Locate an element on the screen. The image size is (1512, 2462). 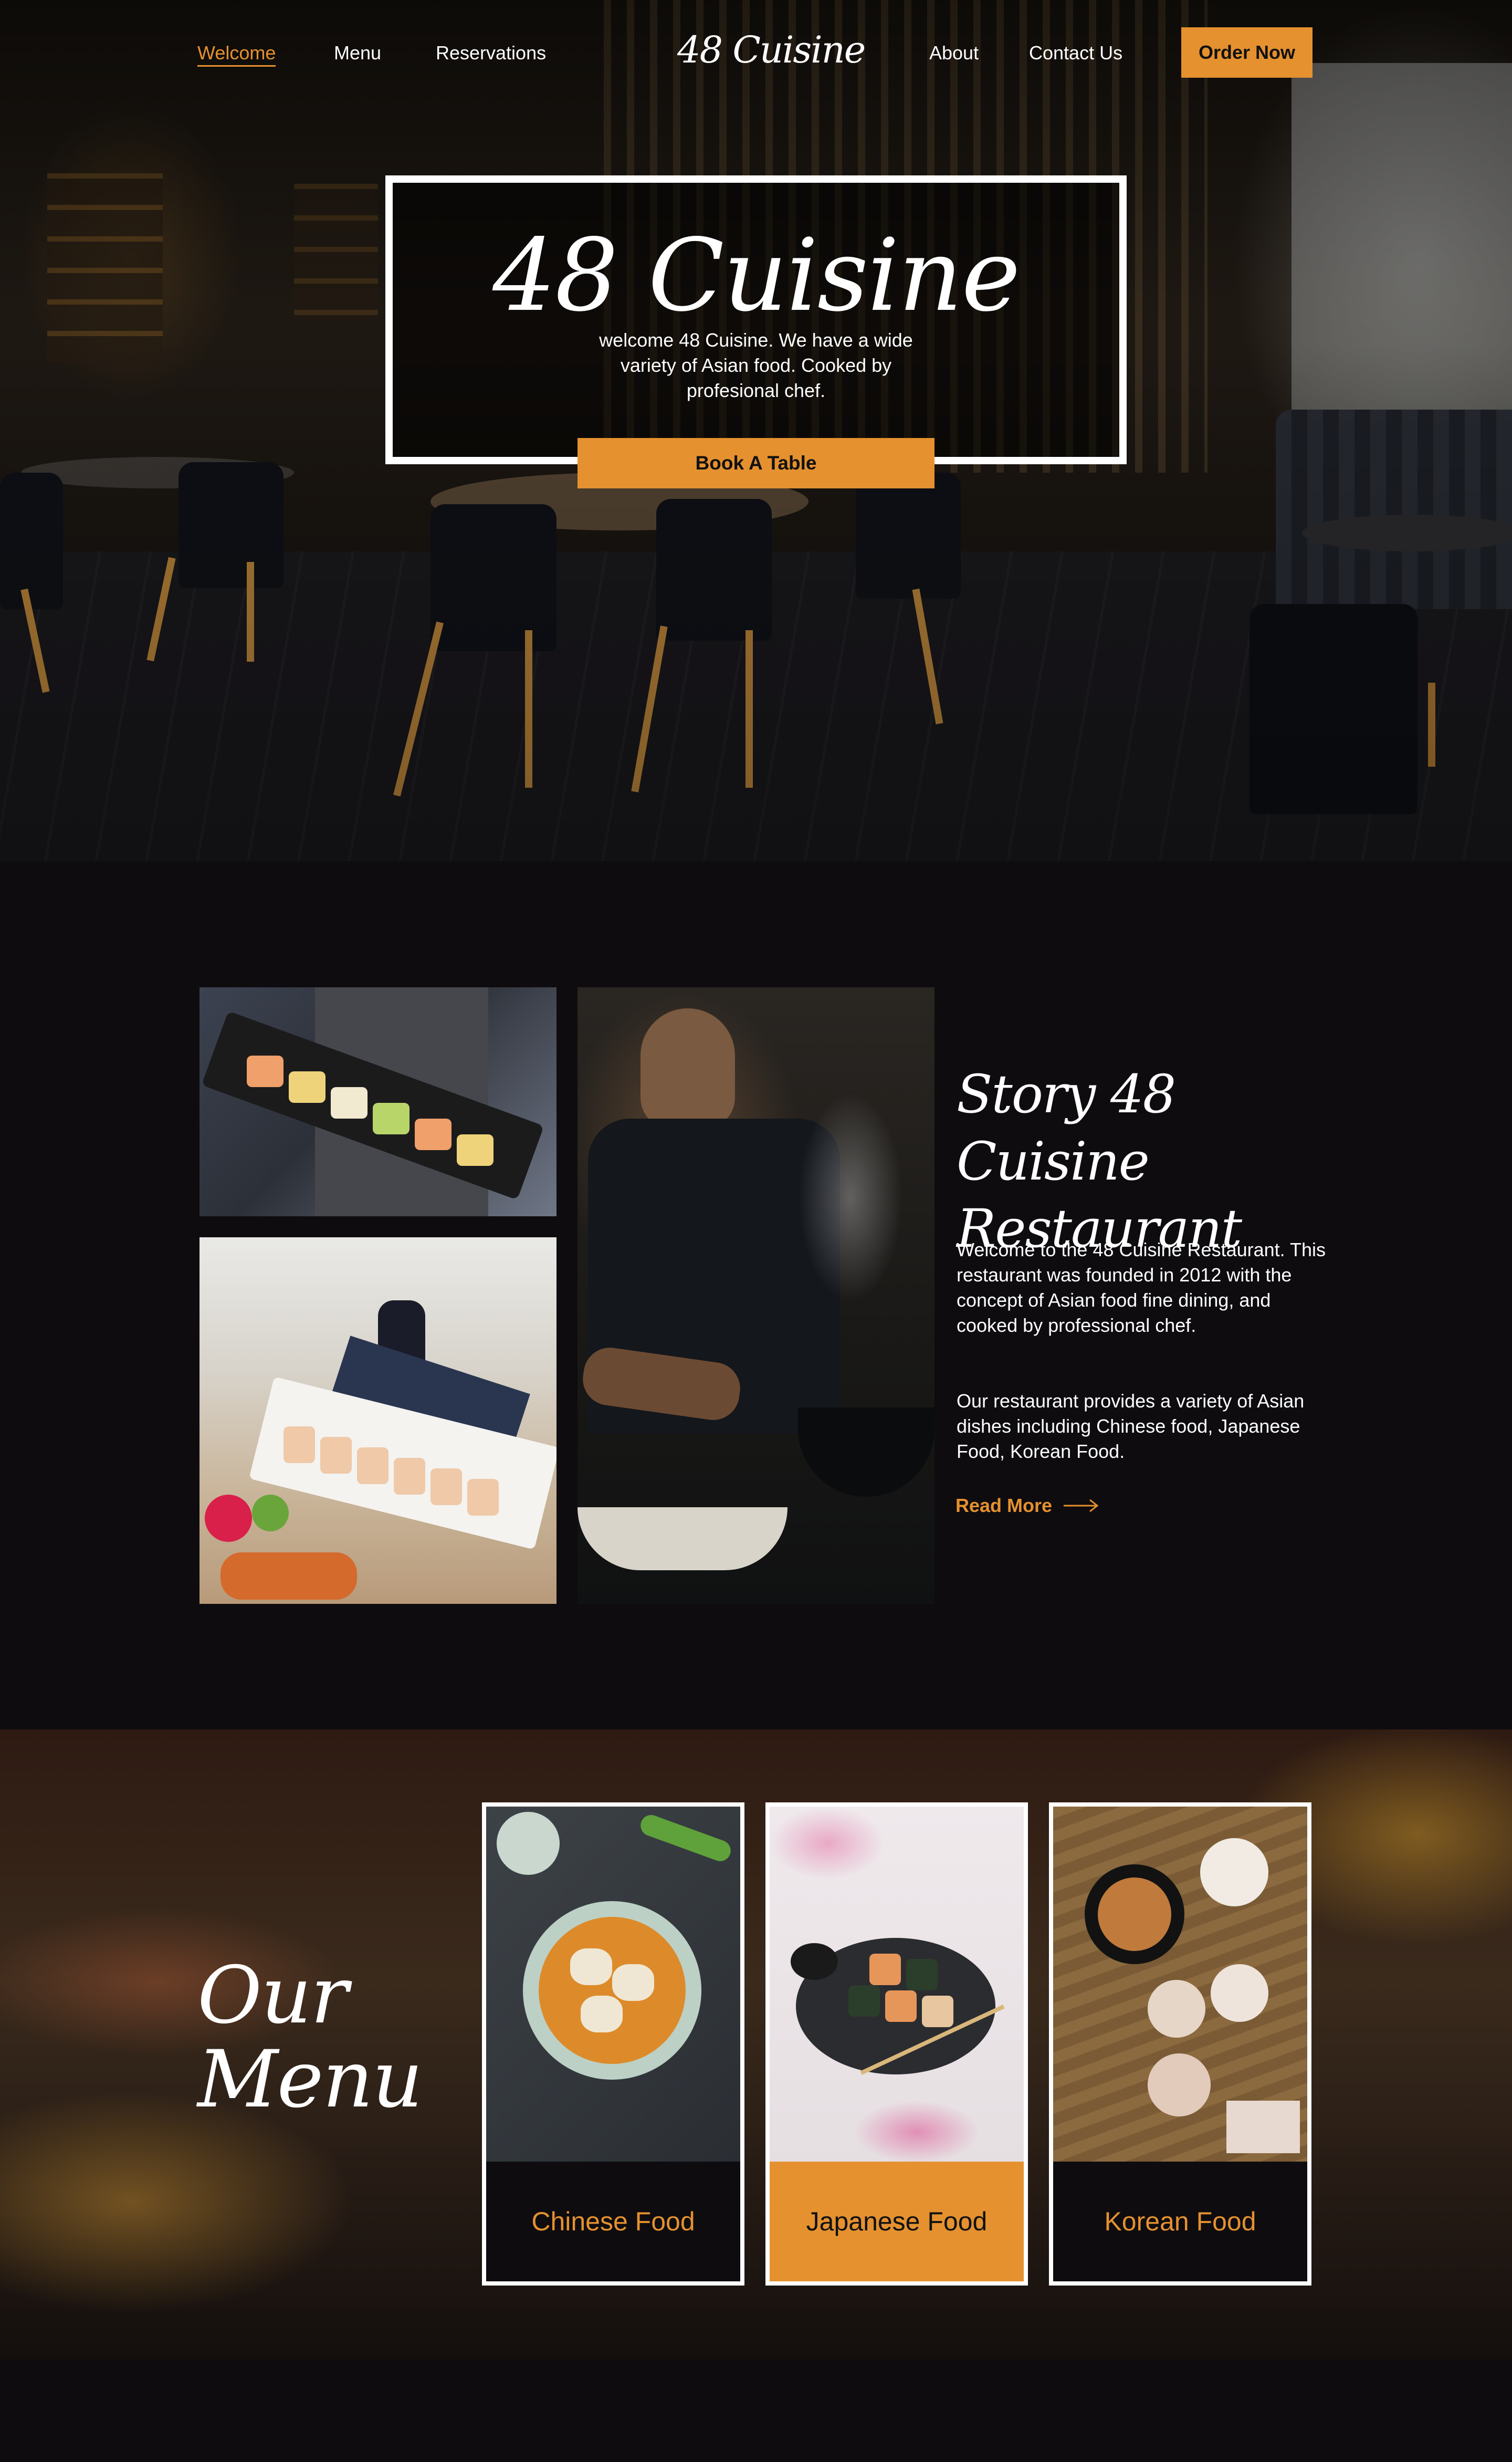
nav-link-reservations: Reservations is located at coordinates (491, 53).